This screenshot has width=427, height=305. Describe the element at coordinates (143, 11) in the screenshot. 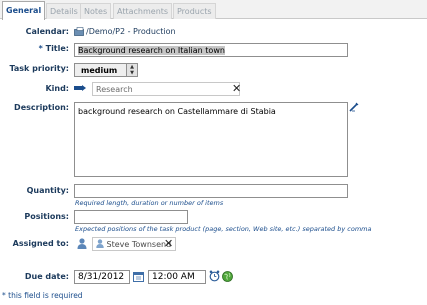

I see `tab-attachments: Attachments` at that location.